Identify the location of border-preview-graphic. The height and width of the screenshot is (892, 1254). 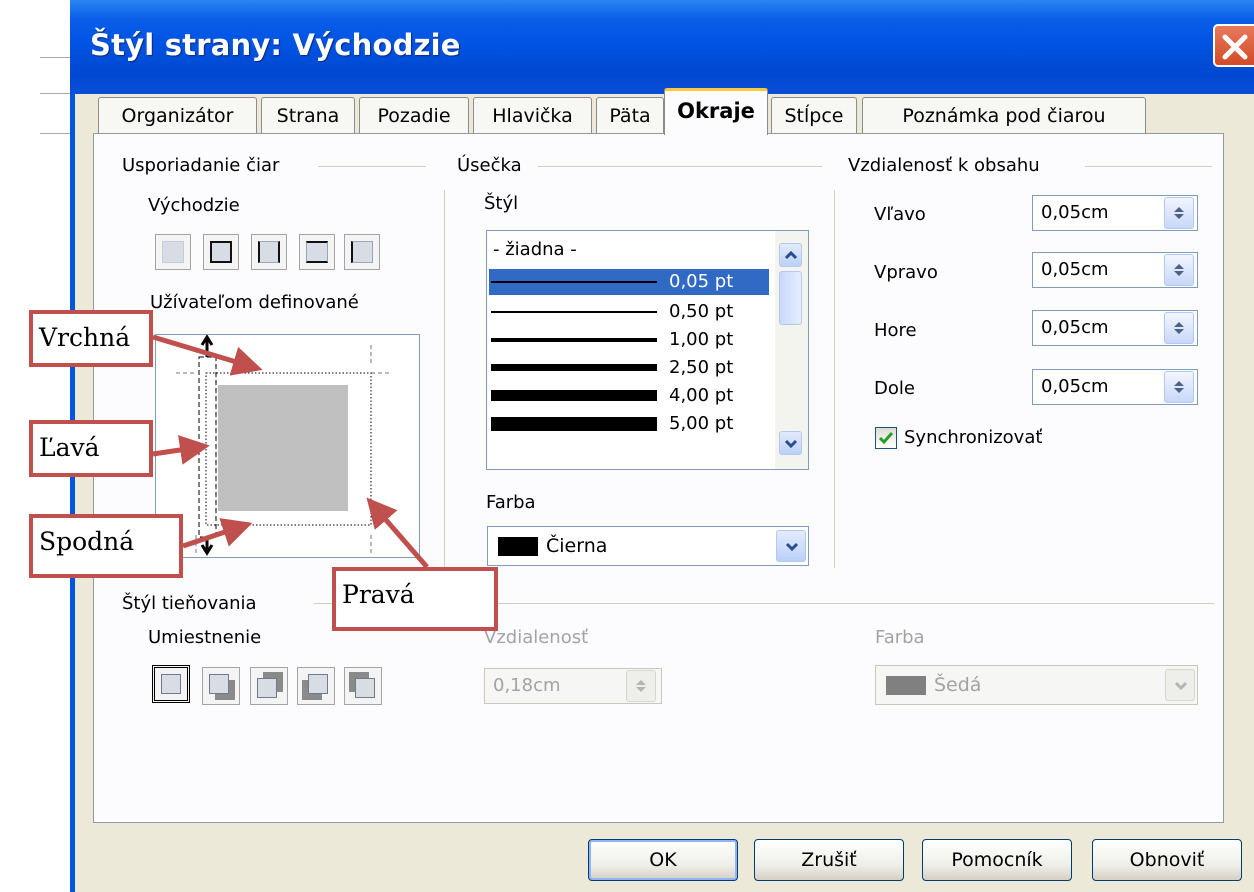
(283, 445).